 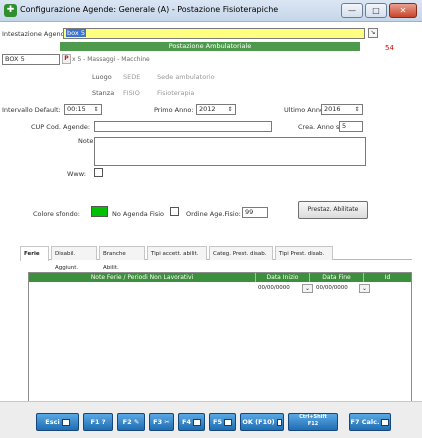 What do you see at coordinates (31, 110) in the screenshot?
I see `intervallo-label: Intervallo Default:` at bounding box center [31, 110].